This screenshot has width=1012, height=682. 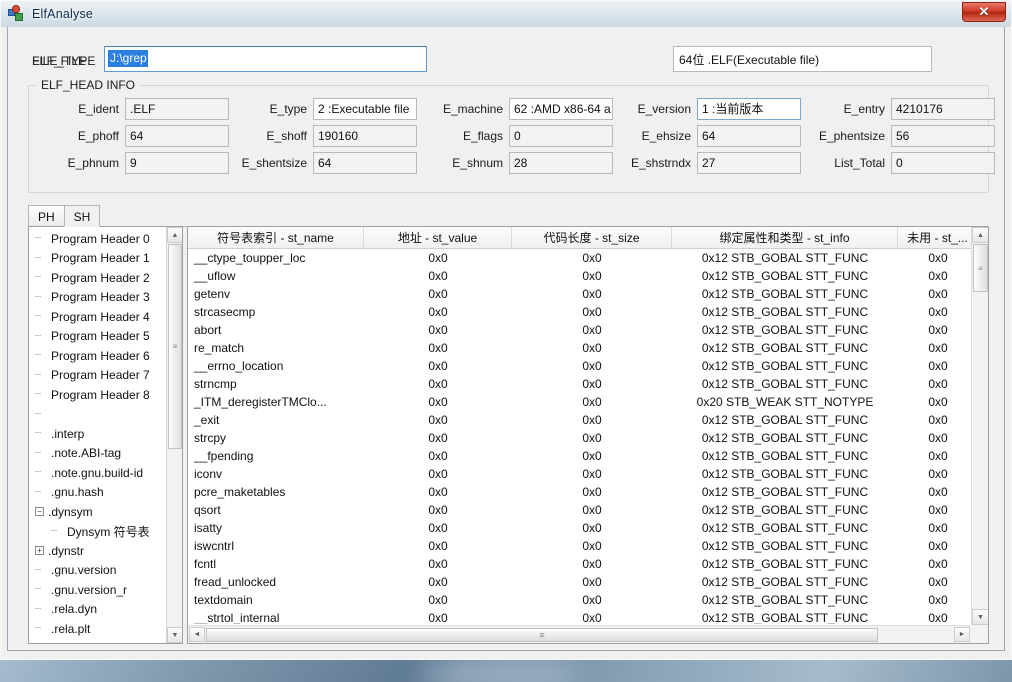 I want to click on tree-item: ┈, so click(x=97, y=415).